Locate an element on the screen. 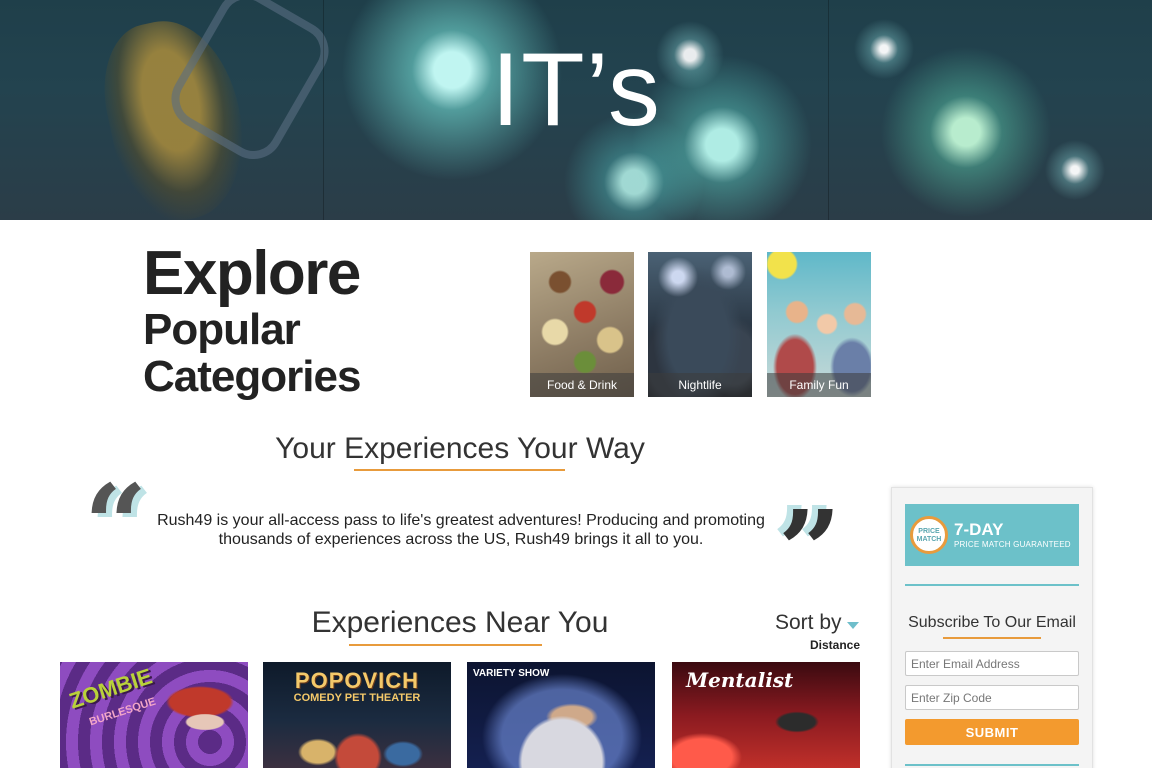 Image resolution: width=1152 pixels, height=768 pixels. price-match-title: 7-DAY is located at coordinates (979, 529).